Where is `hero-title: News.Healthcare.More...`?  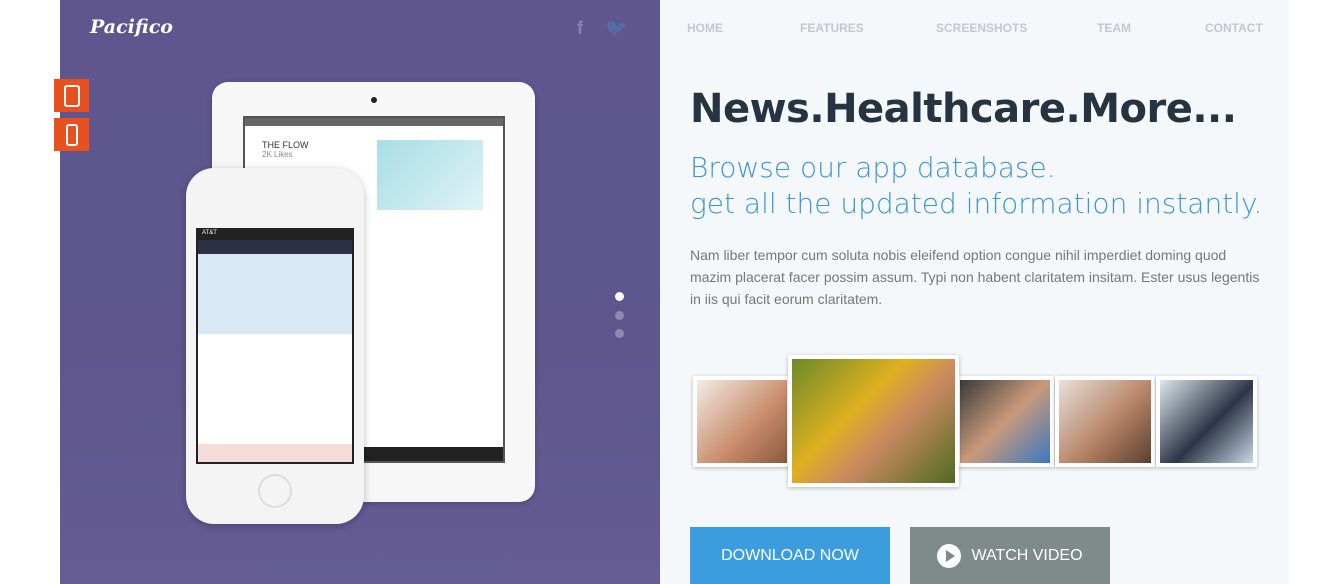 hero-title: News.Healthcare.More... is located at coordinates (963, 109).